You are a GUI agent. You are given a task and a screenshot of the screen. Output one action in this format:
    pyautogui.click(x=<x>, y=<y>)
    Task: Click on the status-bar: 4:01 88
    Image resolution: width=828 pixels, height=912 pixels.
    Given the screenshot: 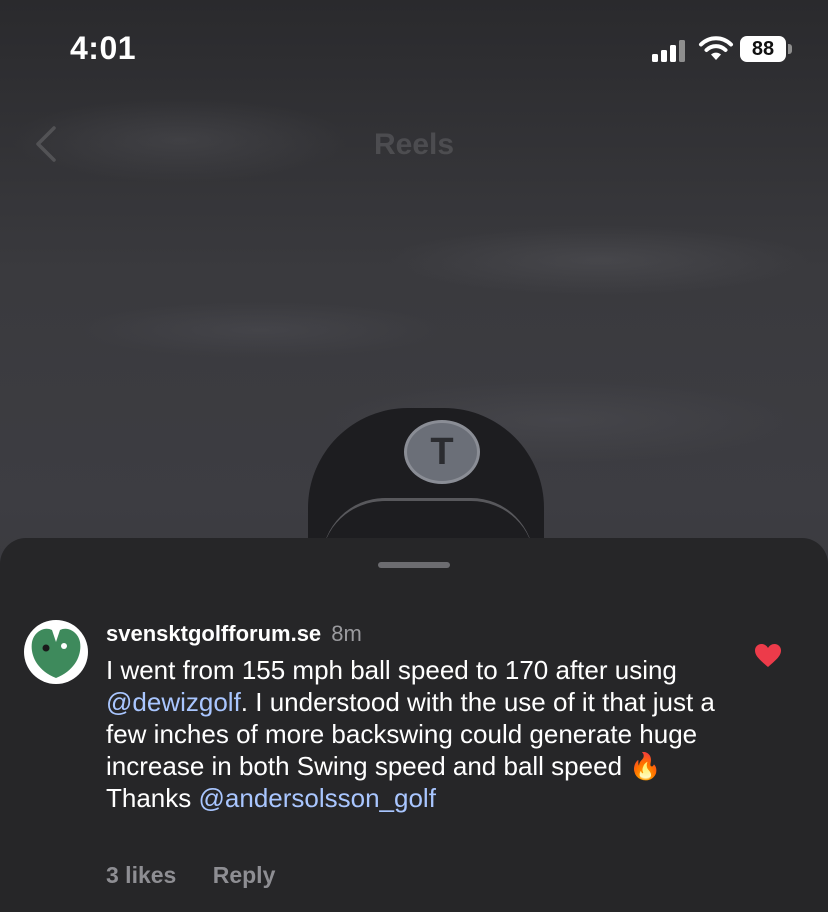 What is the action you would take?
    pyautogui.click(x=414, y=50)
    